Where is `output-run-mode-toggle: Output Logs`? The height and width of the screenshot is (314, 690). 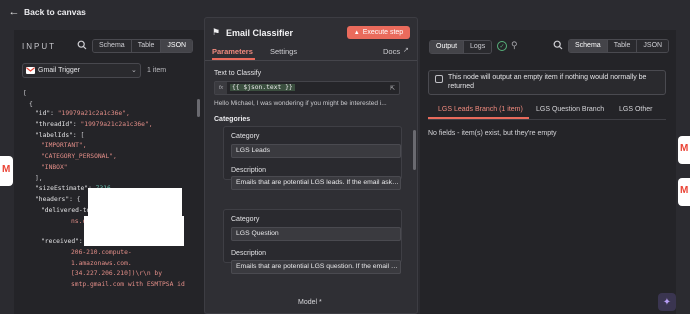 output-run-mode-toggle: Output Logs is located at coordinates (461, 47).